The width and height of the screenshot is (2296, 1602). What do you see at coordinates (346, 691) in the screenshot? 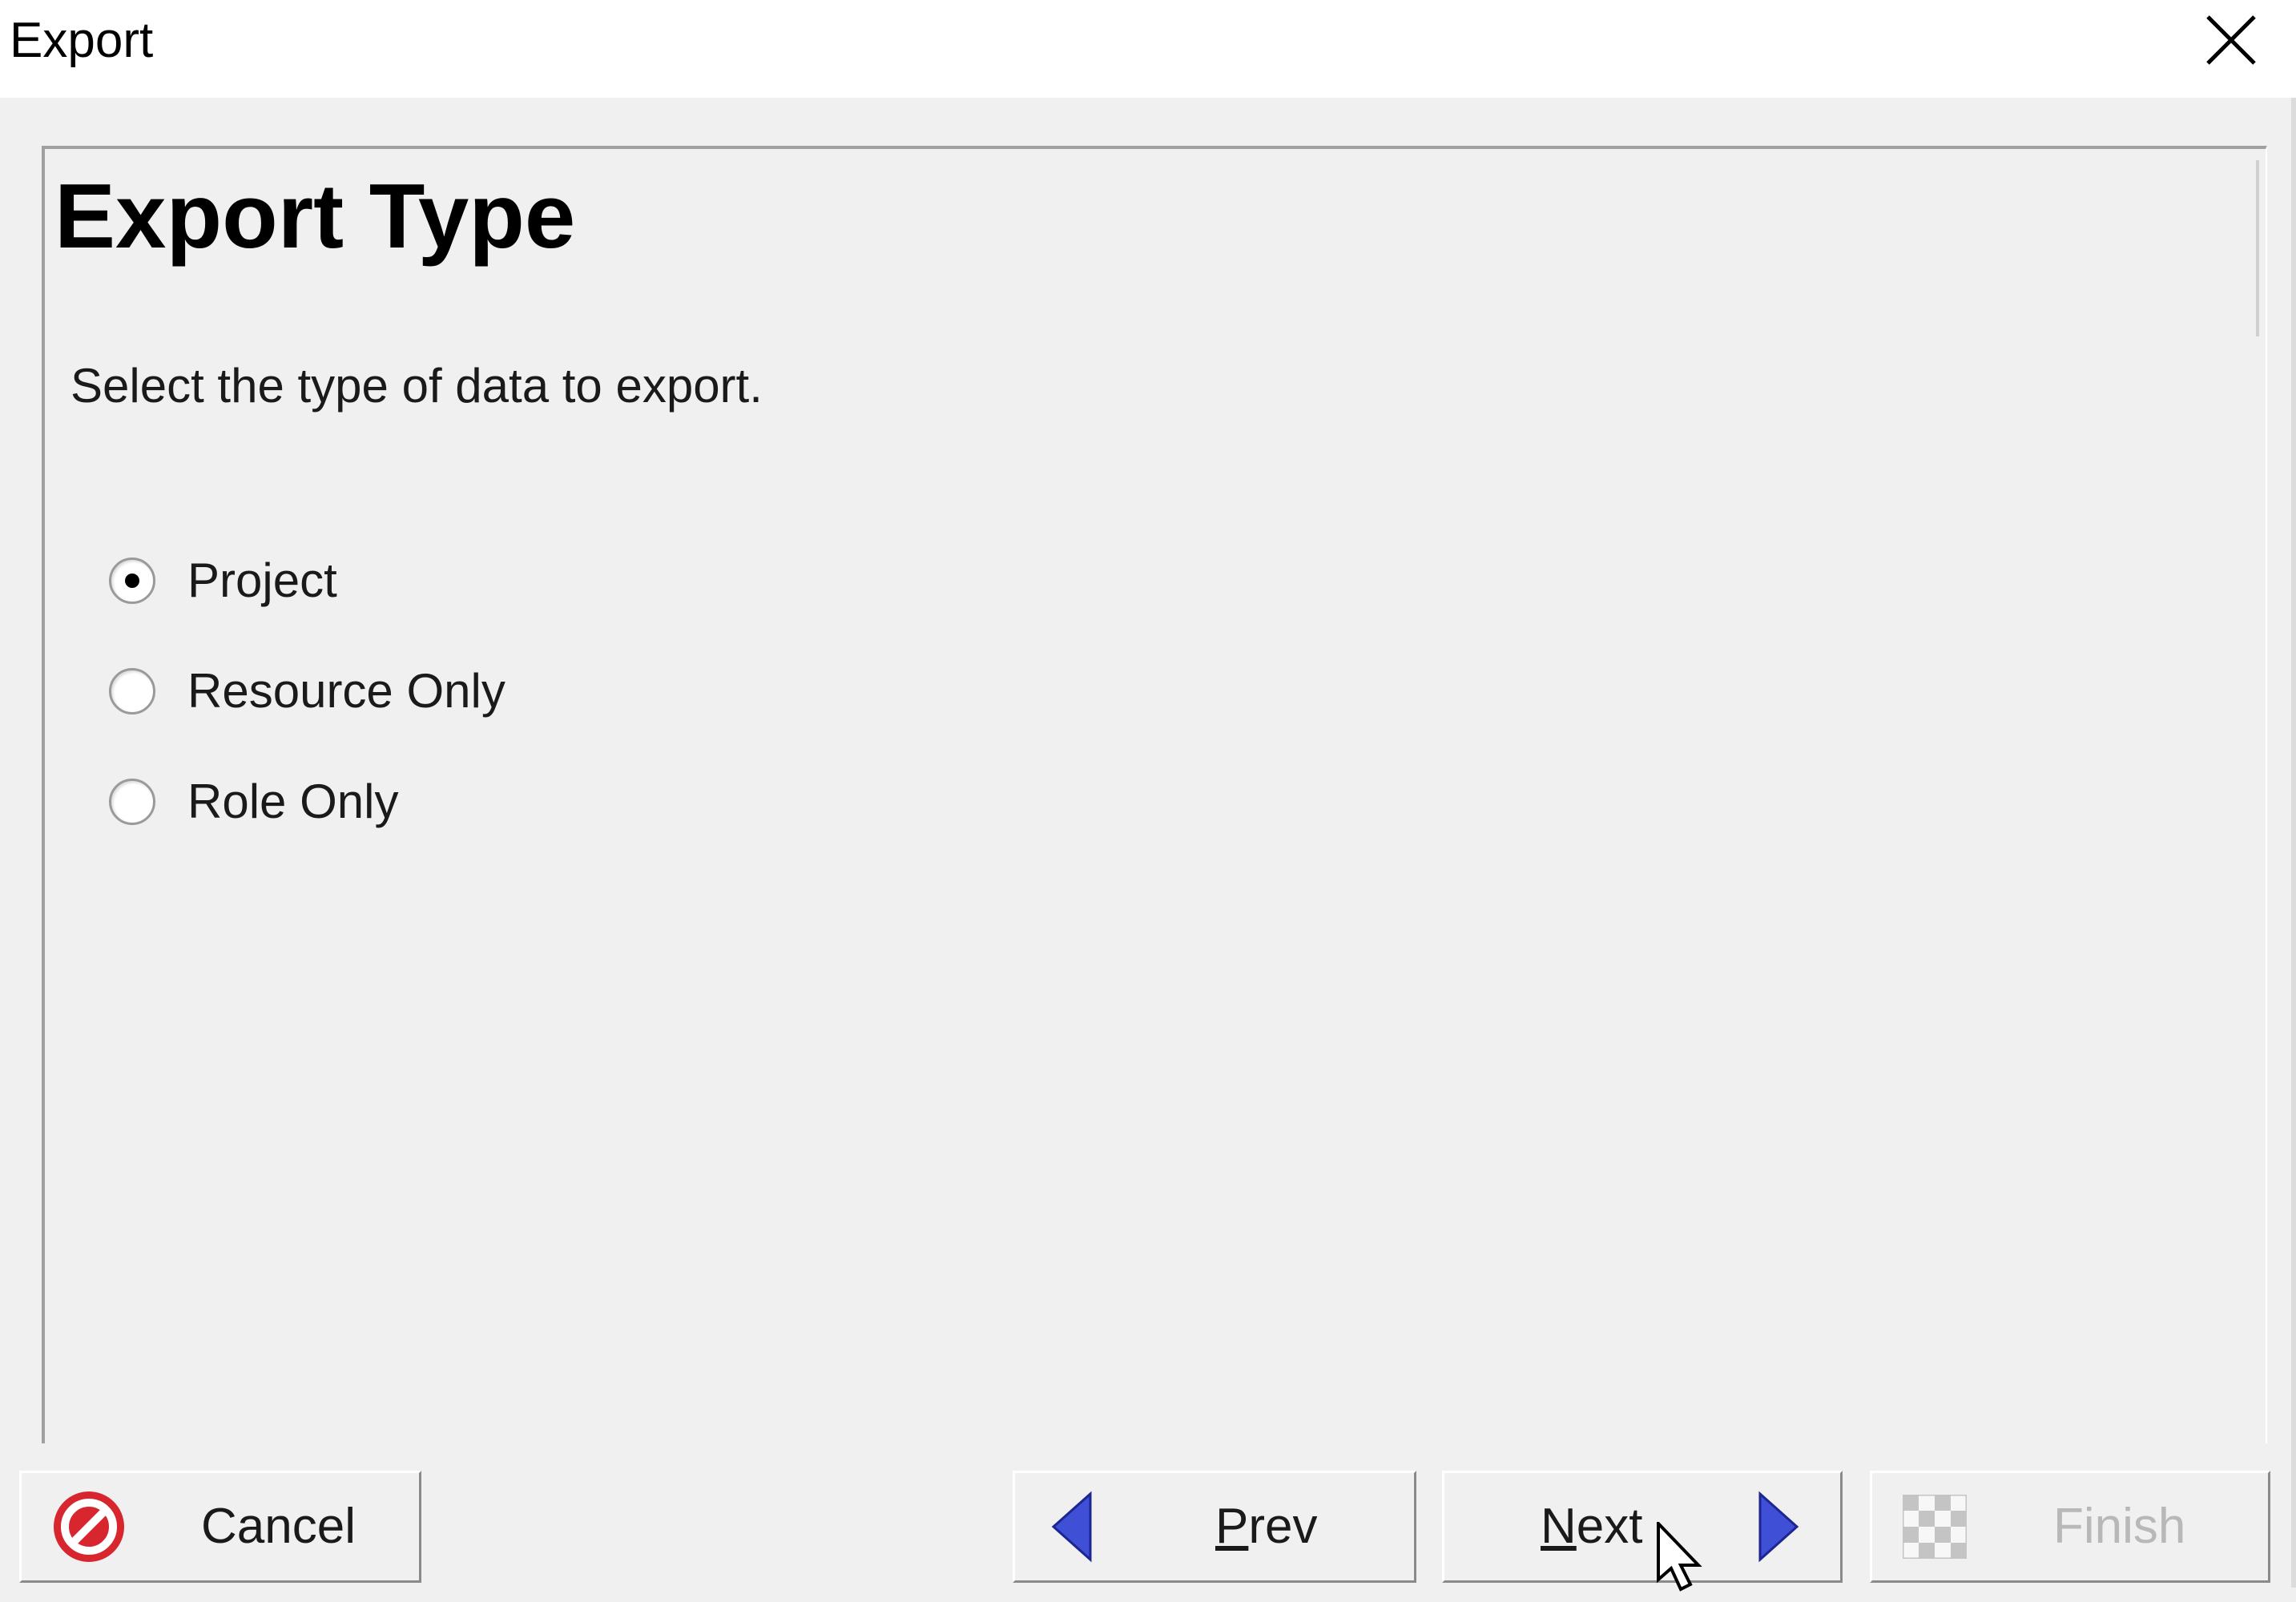
I see `radio-label: Resource Only` at bounding box center [346, 691].